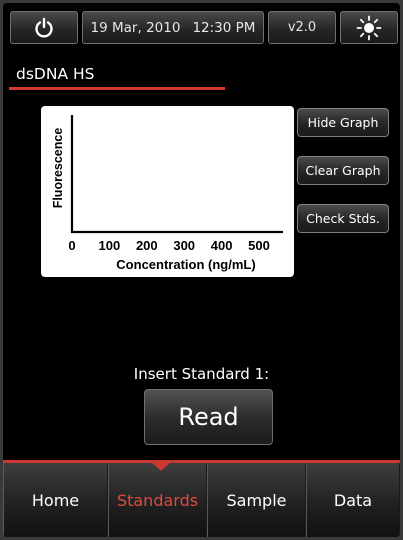 The height and width of the screenshot is (540, 403). Describe the element at coordinates (117, 88) in the screenshot. I see `title-underline` at that location.